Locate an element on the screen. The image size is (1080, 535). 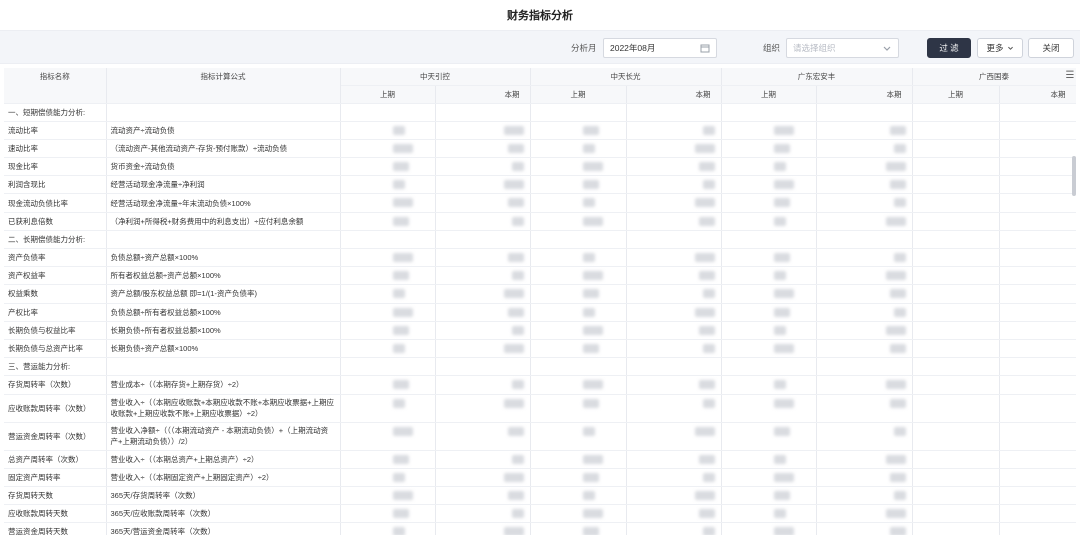
close-button: 关闭 is located at coordinates (1051, 48).